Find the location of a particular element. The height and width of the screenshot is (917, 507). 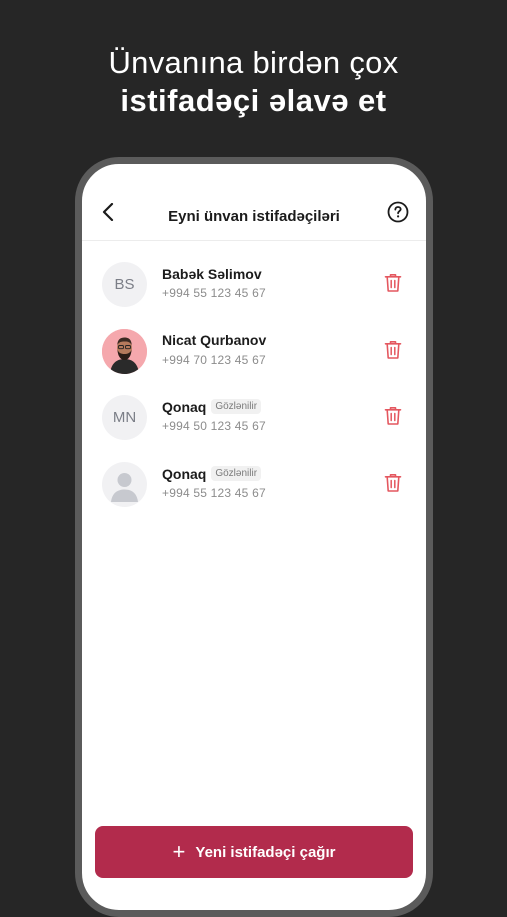

avatar-placeholder is located at coordinates (124, 485).